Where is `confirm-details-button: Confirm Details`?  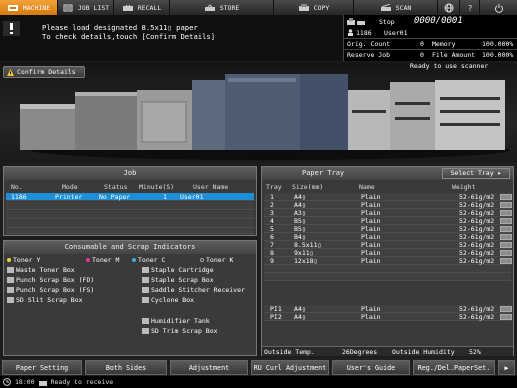 confirm-details-button: Confirm Details is located at coordinates (44, 72).